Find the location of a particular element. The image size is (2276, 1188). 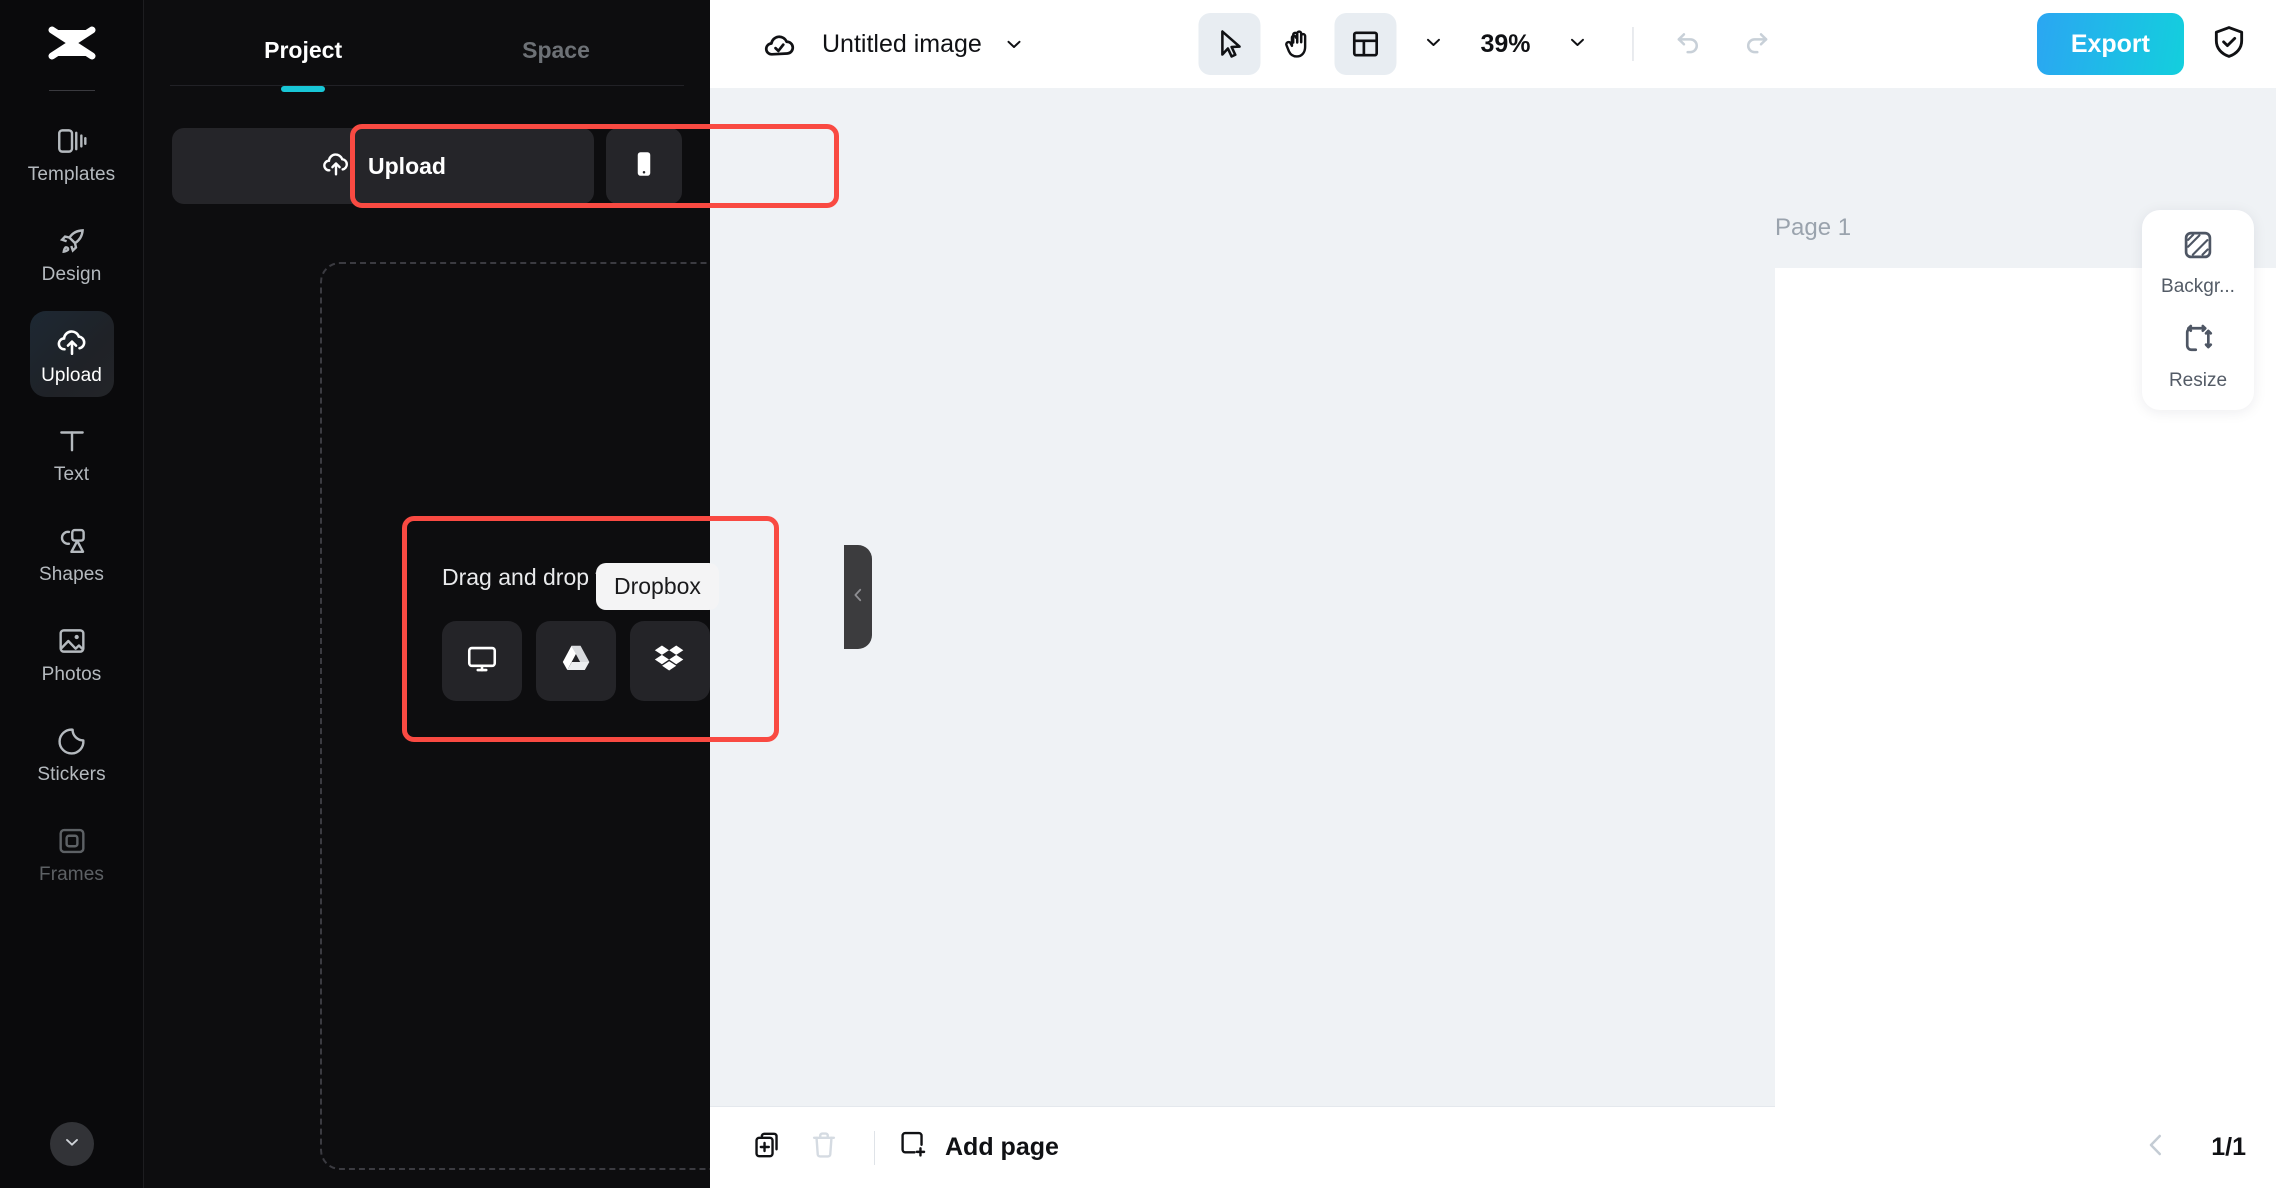

monitor-icon is located at coordinates (482, 660).